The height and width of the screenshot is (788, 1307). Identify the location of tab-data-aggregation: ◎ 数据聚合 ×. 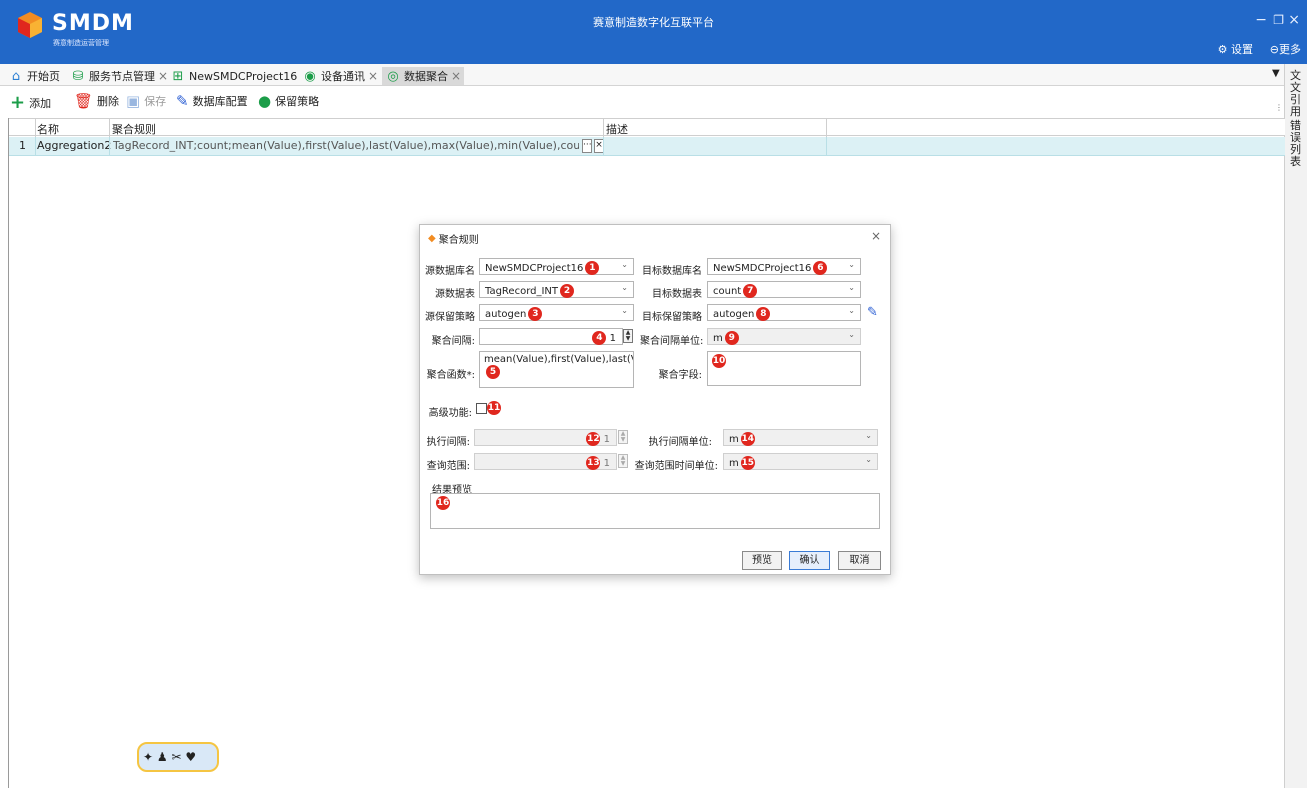
(423, 76).